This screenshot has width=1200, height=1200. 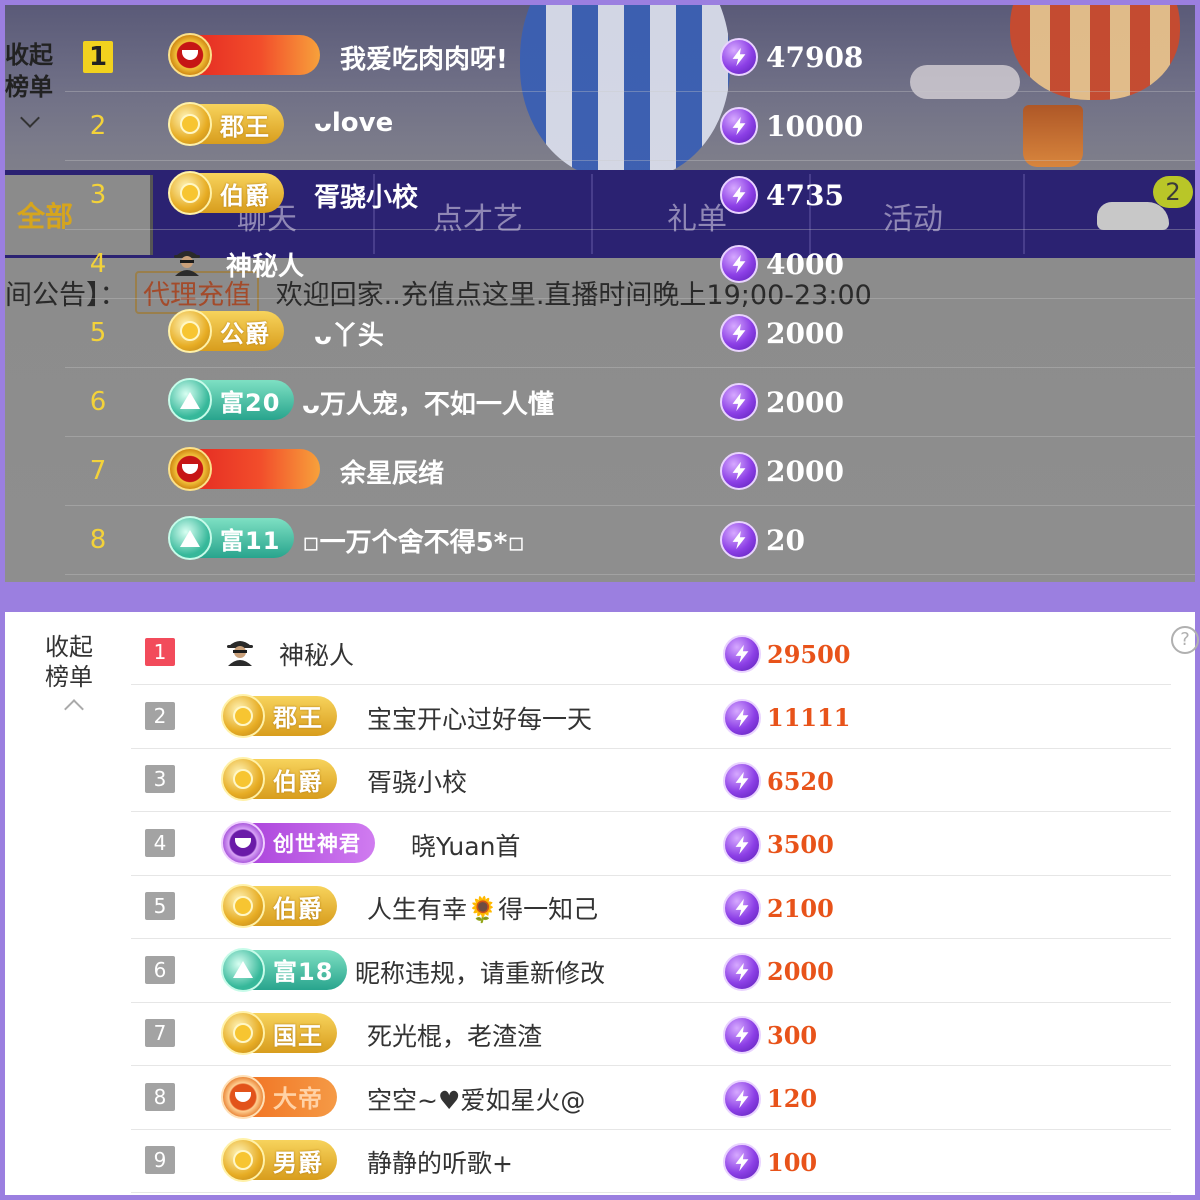 I want to click on ranking-row: 3 伯爵 胥骁小校 6520, so click(x=651, y=780).